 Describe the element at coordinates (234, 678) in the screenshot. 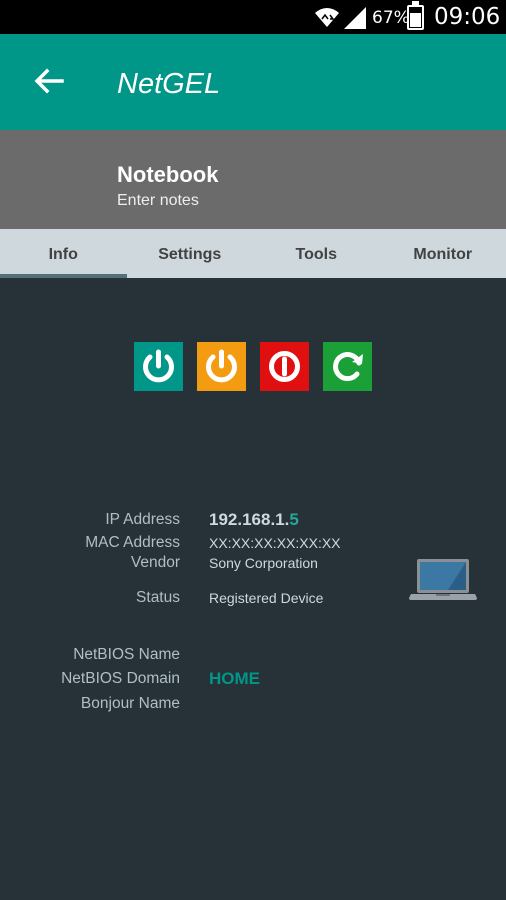

I see `netbios-domain-value: HOME` at that location.